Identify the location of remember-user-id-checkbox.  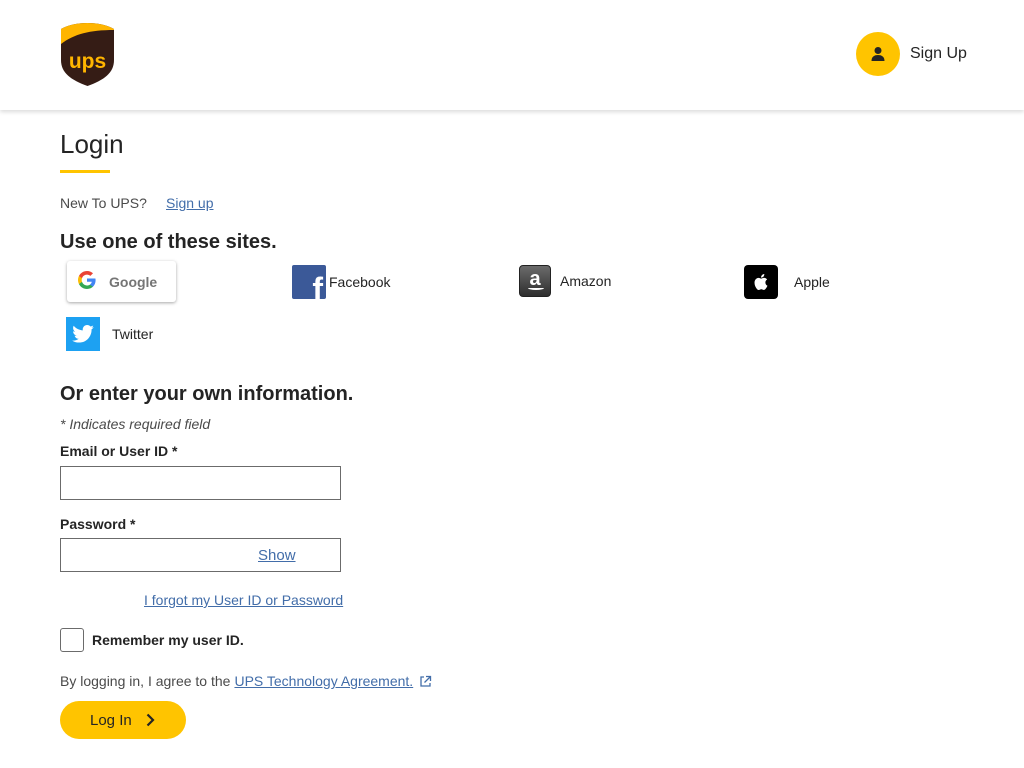
(72, 640).